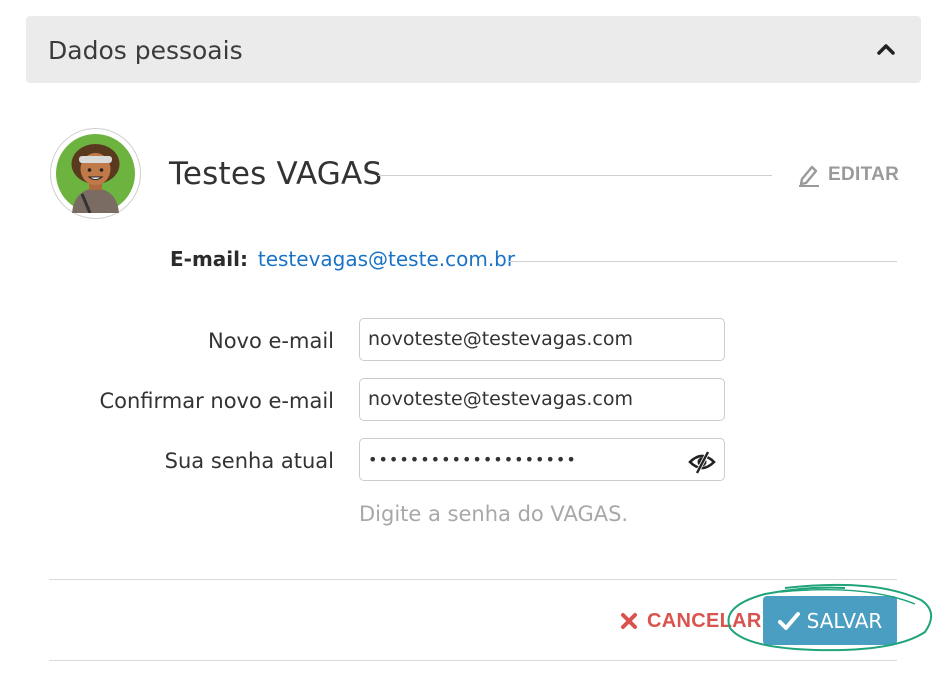  What do you see at coordinates (216, 401) in the screenshot?
I see `confirm-email-label: Confirmar novo e-mail` at bounding box center [216, 401].